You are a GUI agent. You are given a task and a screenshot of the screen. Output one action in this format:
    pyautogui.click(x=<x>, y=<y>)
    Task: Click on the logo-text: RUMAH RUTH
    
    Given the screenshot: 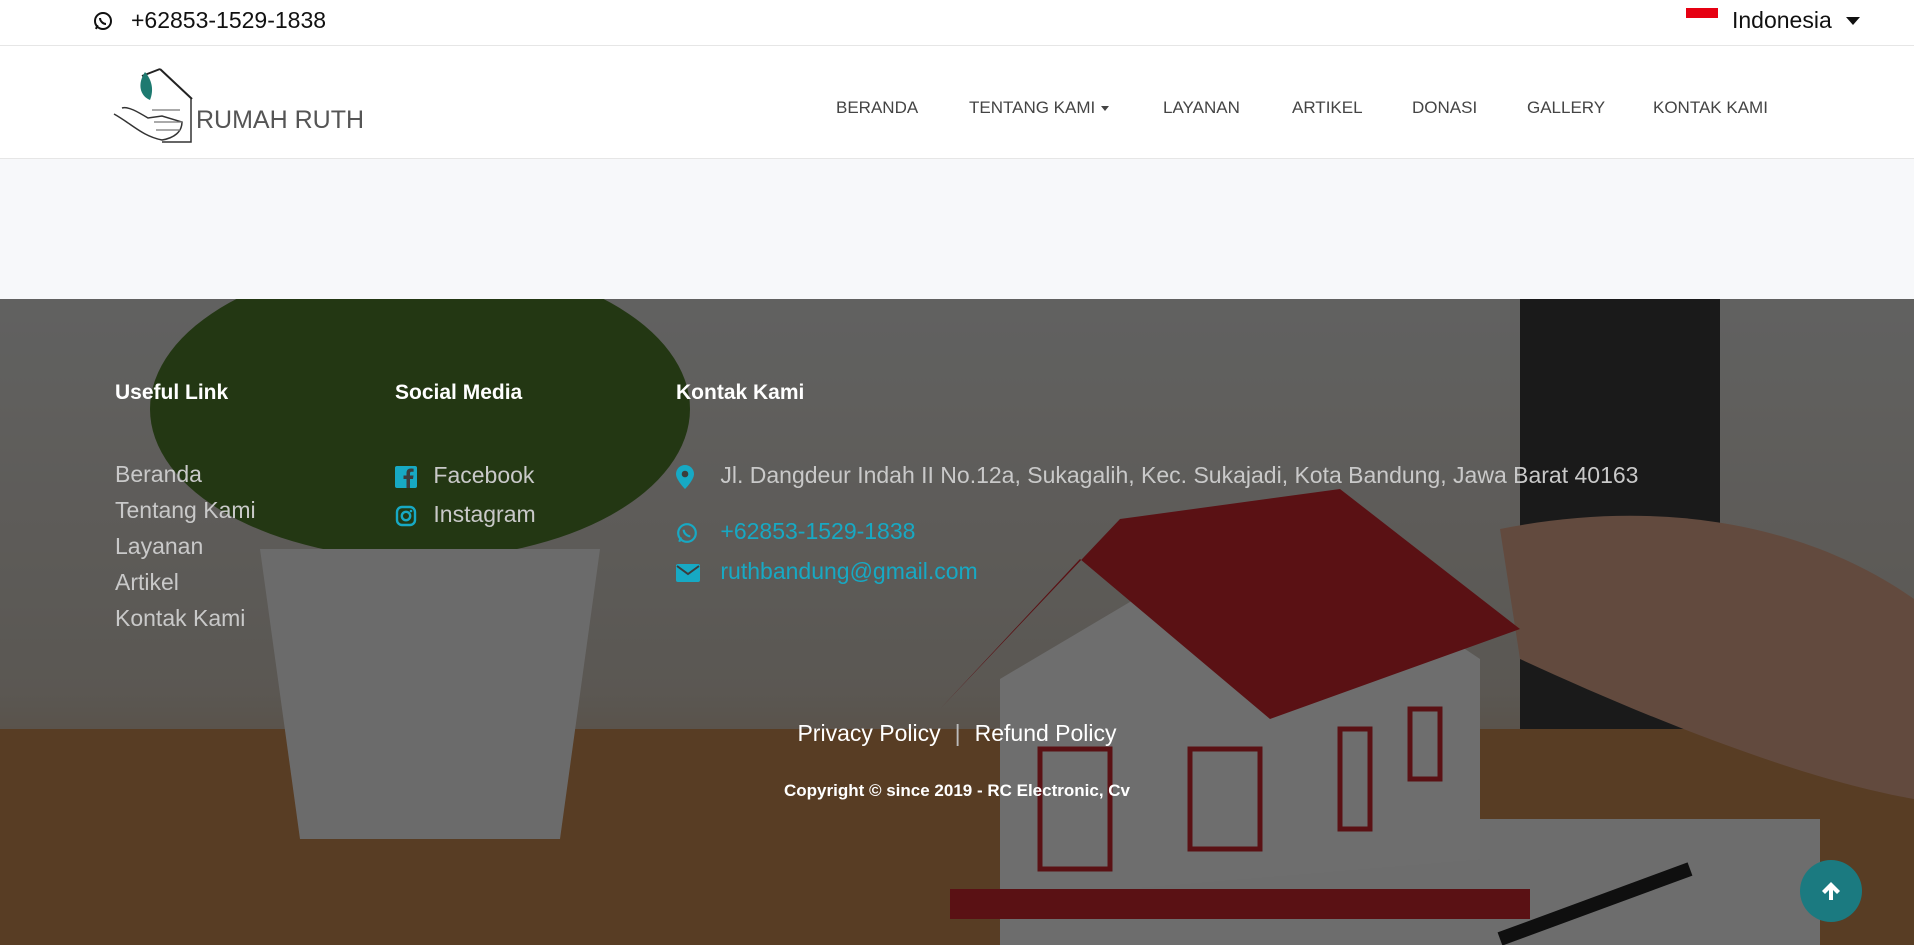 What is the action you would take?
    pyautogui.click(x=279, y=120)
    